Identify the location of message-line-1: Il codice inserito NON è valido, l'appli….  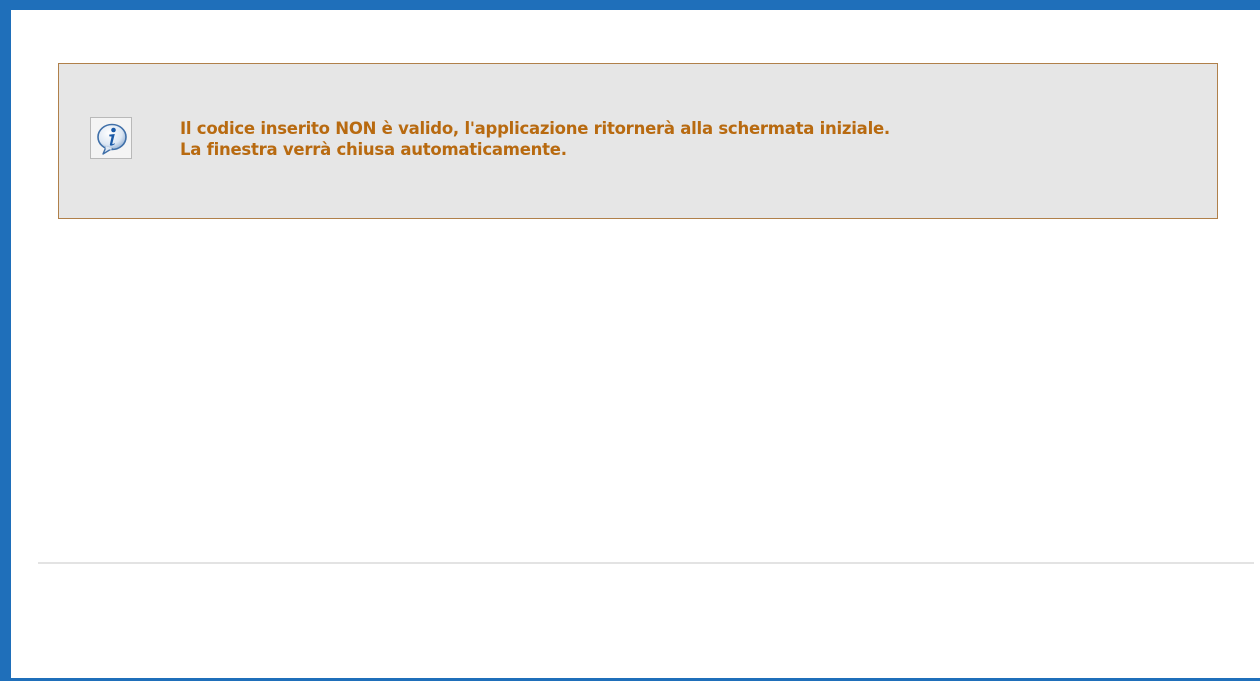
(535, 128).